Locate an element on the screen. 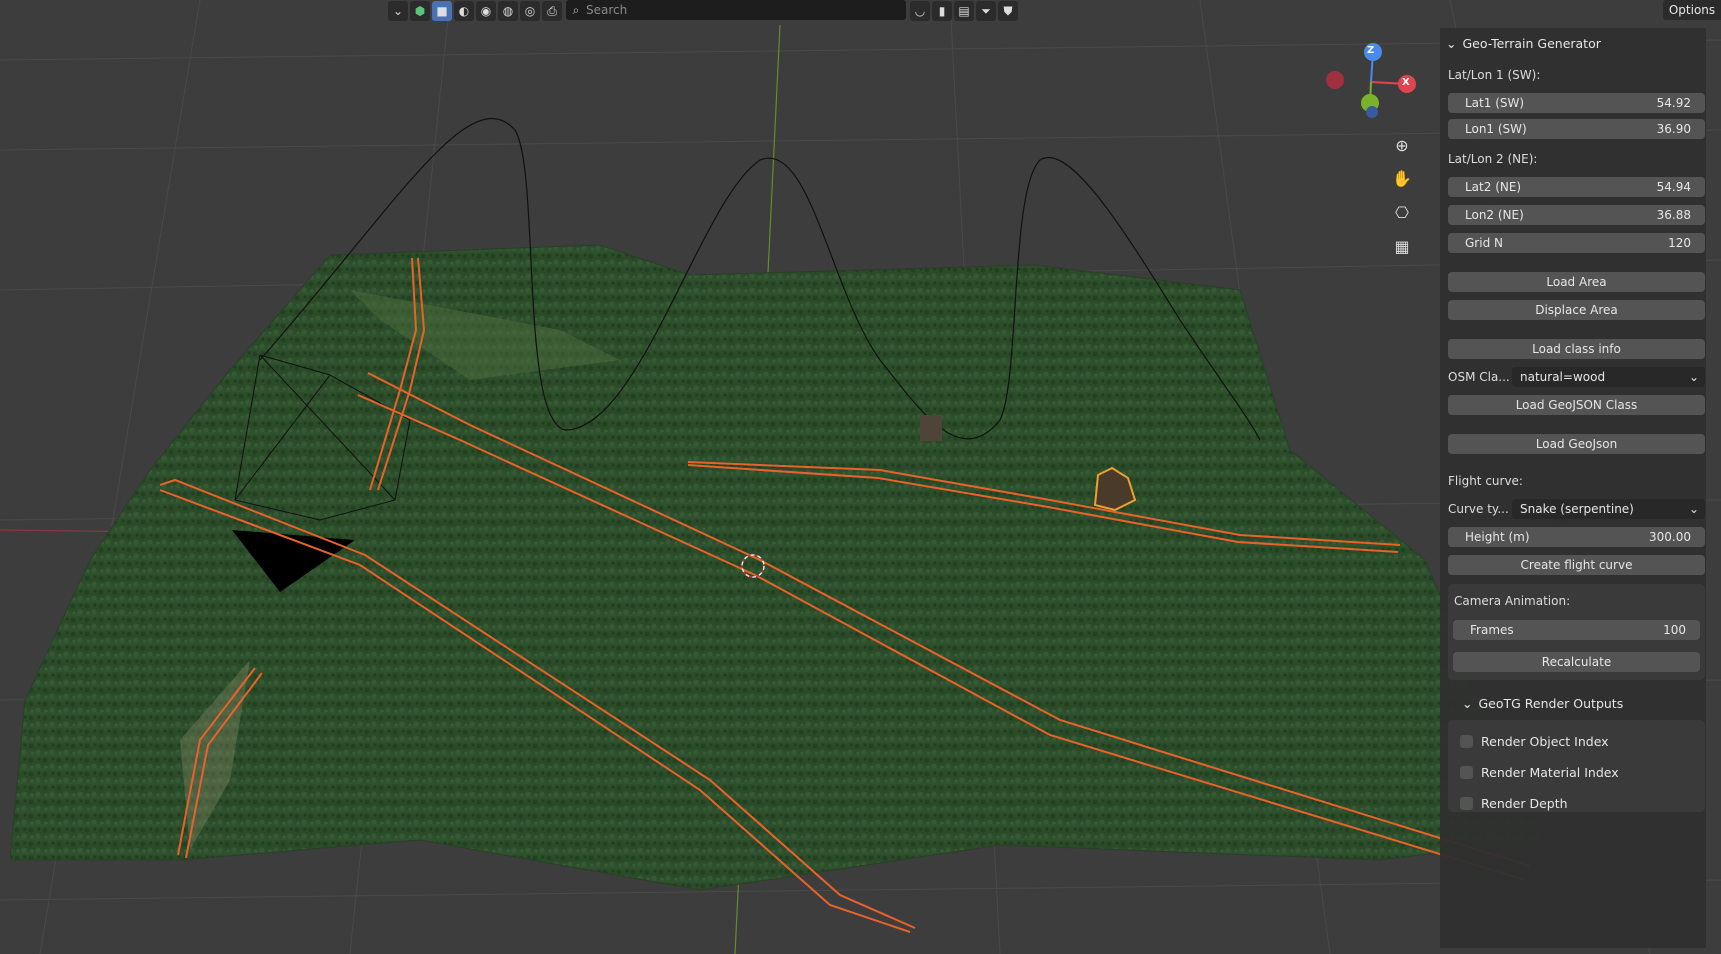 Image resolution: width=1721 pixels, height=954 pixels. curve-type-select: Snake (serpentine) ⌄ is located at coordinates (1608, 509).